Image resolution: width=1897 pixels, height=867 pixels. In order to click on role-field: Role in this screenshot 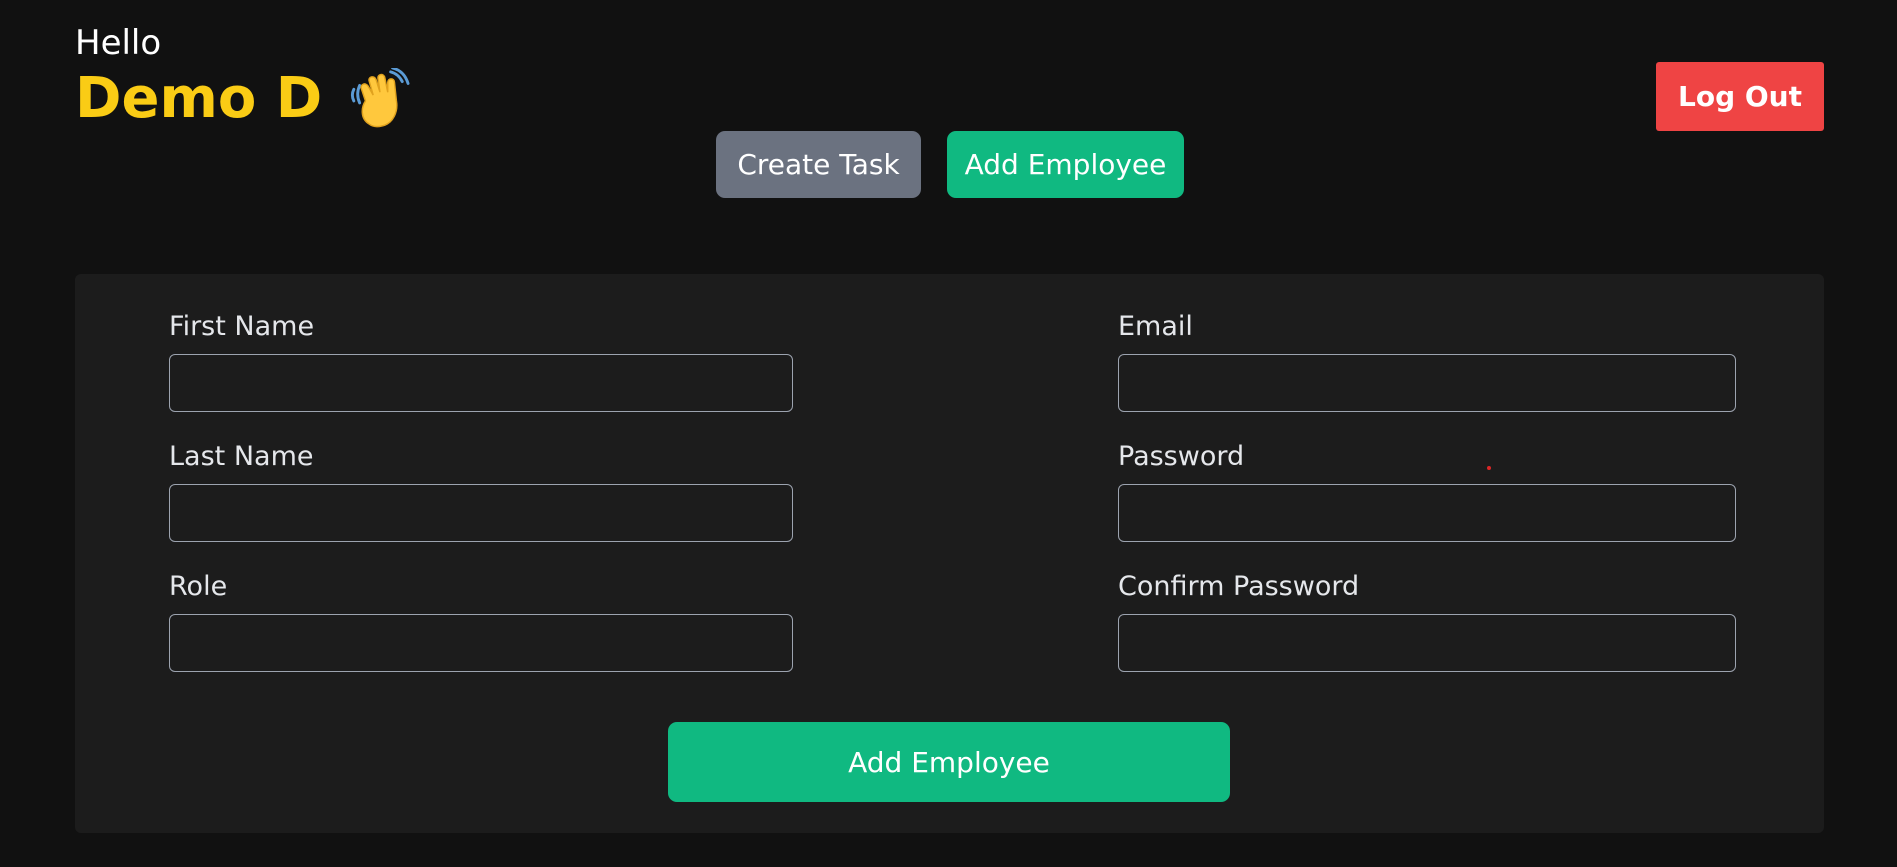, I will do `click(481, 621)`.